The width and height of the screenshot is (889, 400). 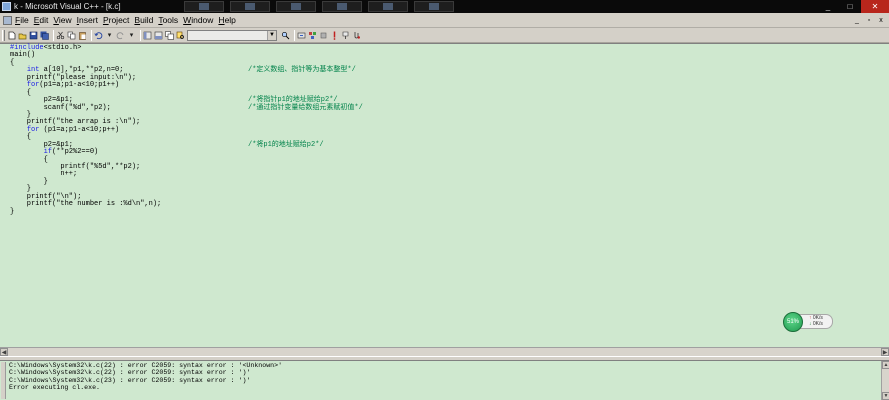 I want to click on menu-view: View, so click(x=62, y=20).